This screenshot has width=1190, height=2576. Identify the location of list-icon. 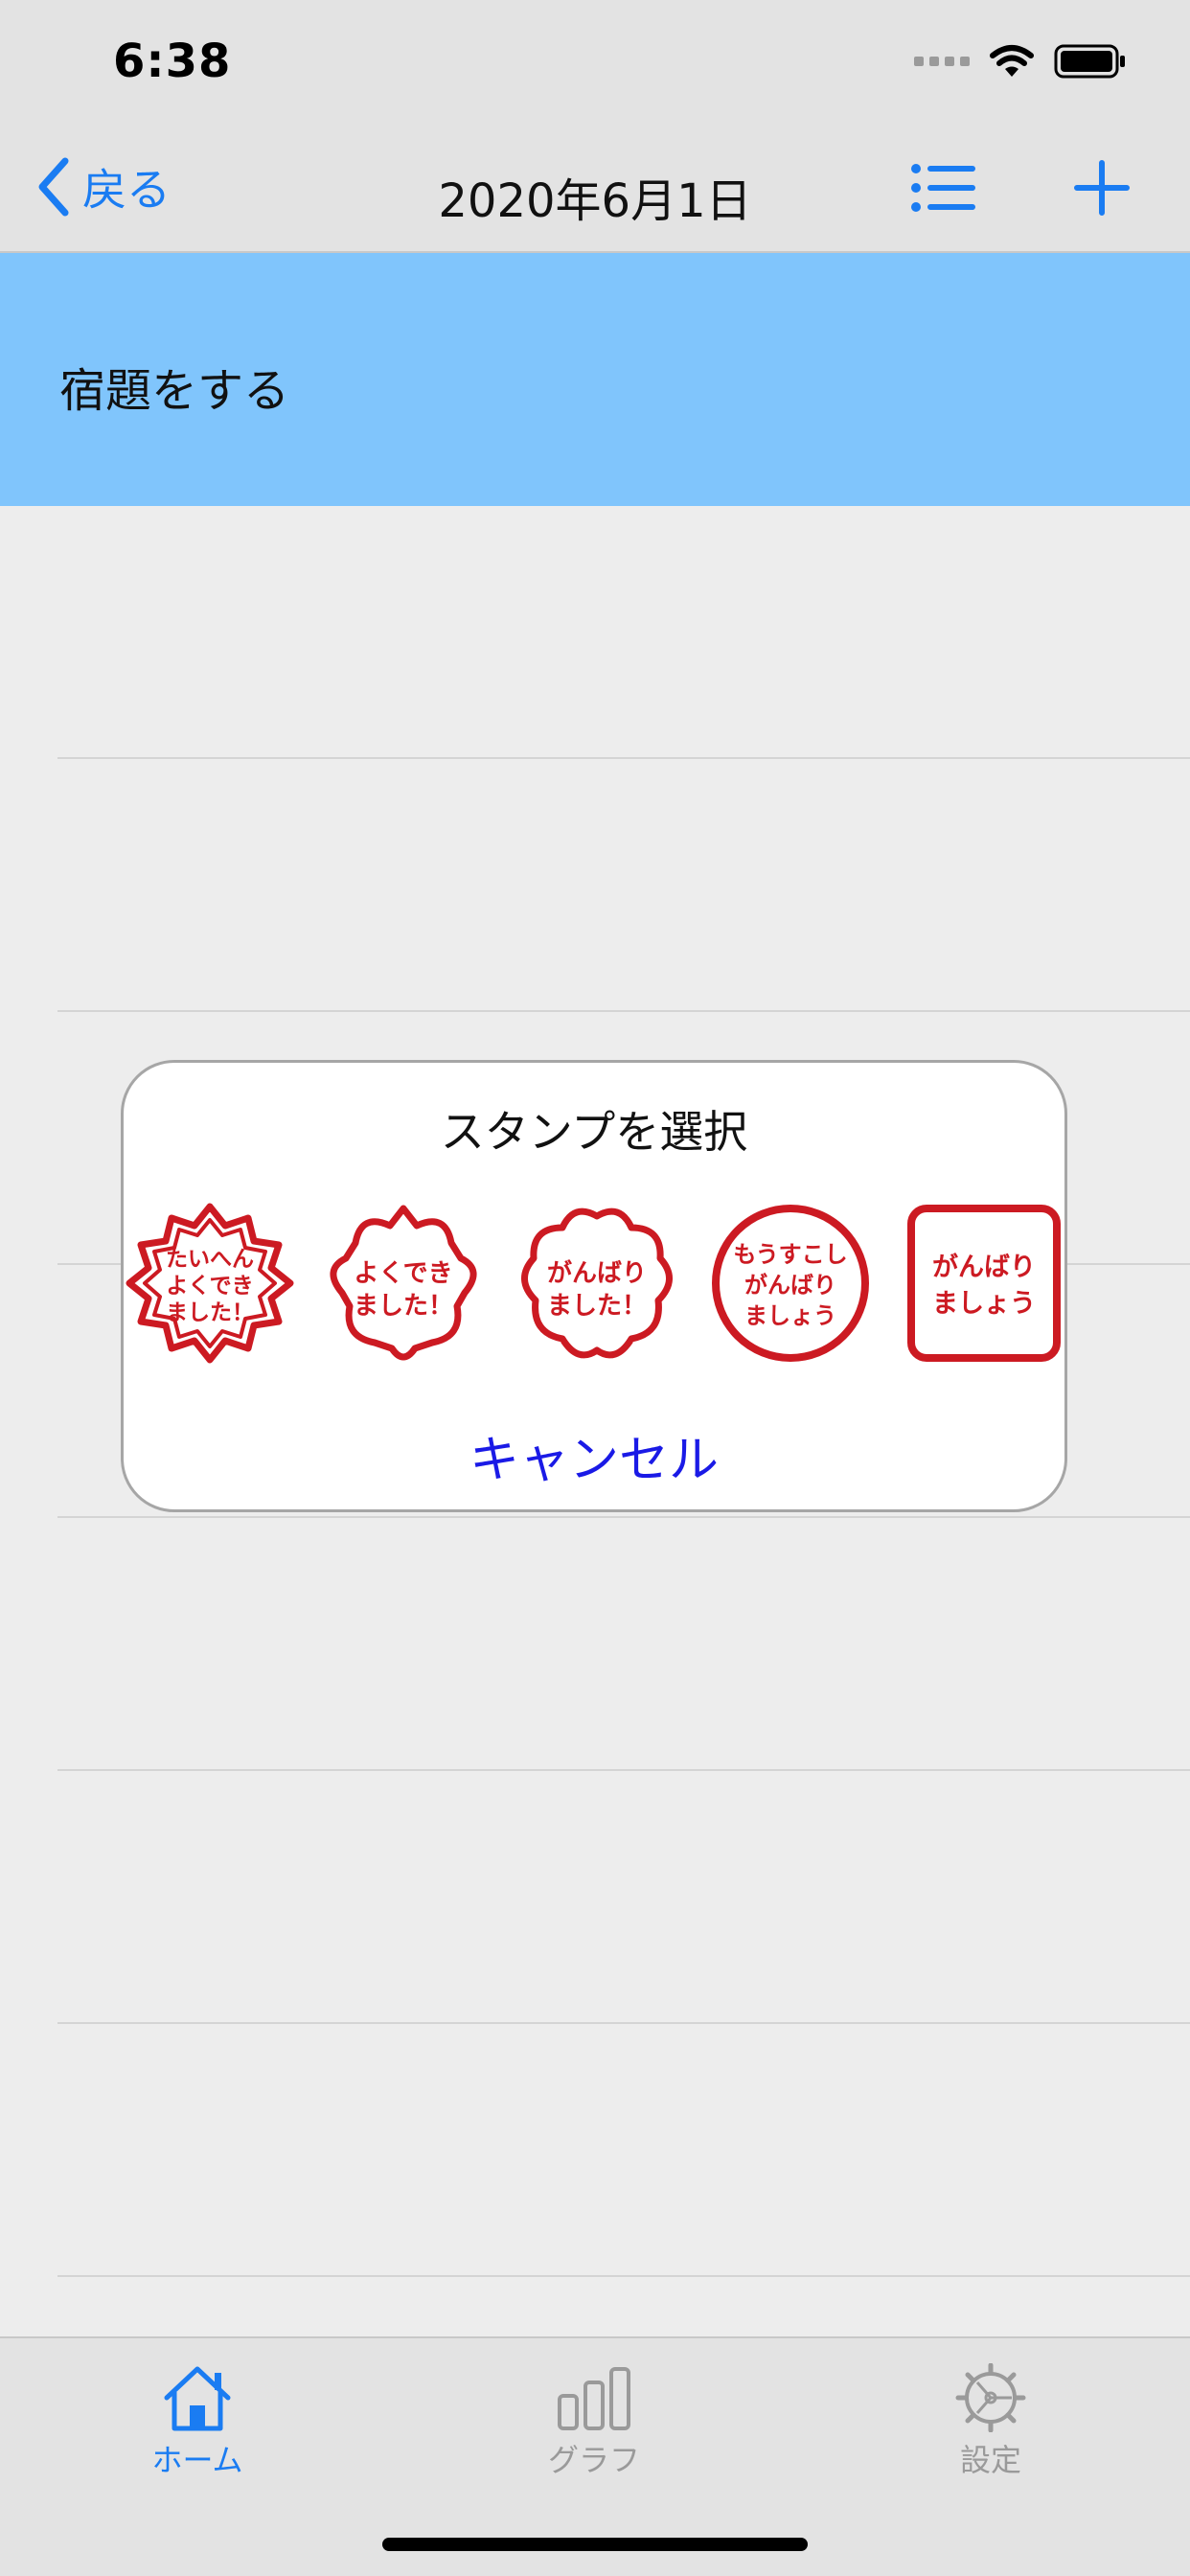
(943, 188).